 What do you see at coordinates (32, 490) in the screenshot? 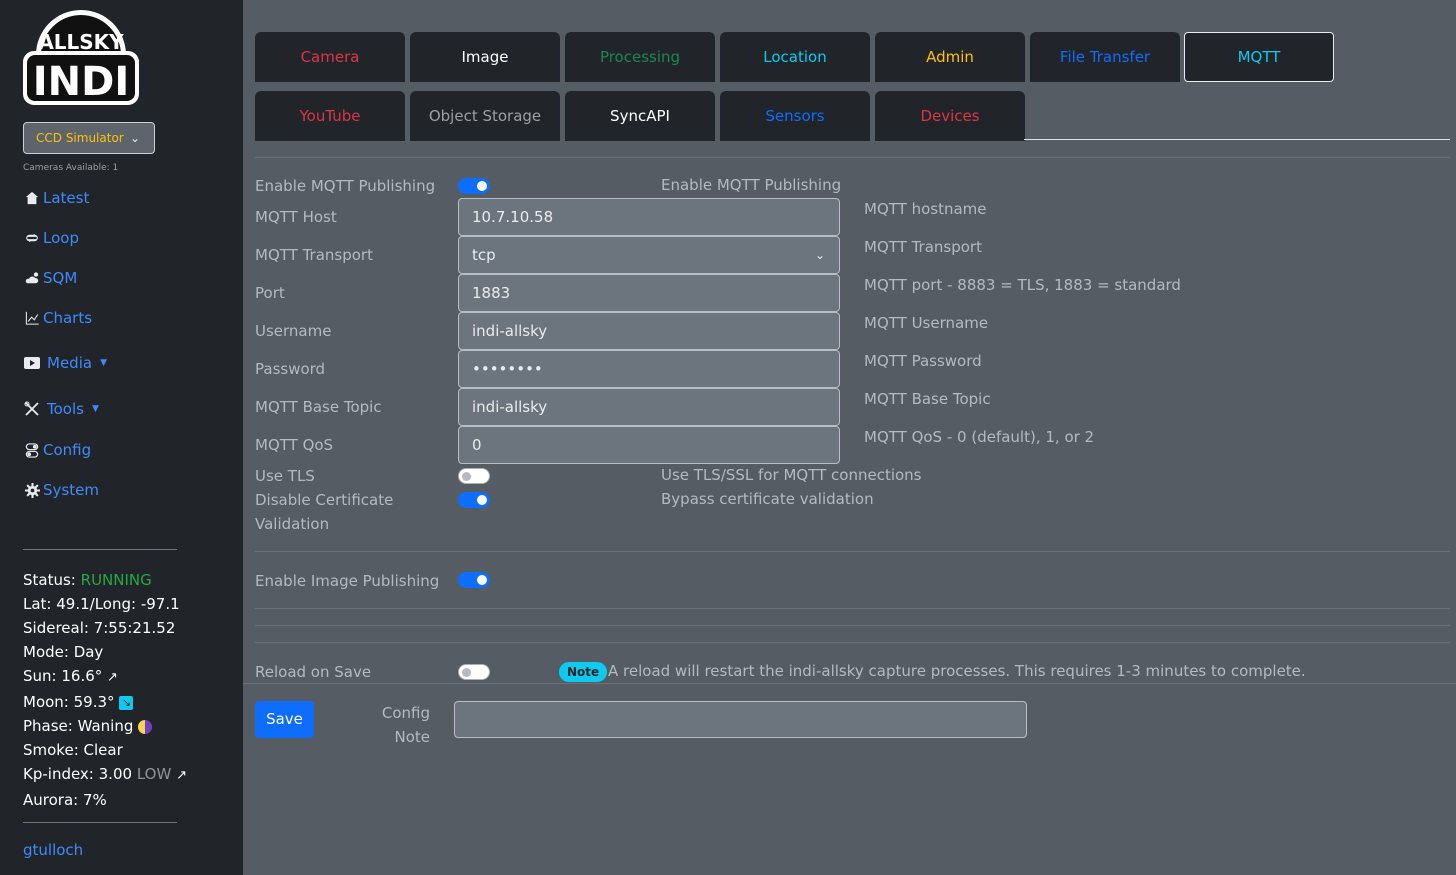
I see `gear-icon` at bounding box center [32, 490].